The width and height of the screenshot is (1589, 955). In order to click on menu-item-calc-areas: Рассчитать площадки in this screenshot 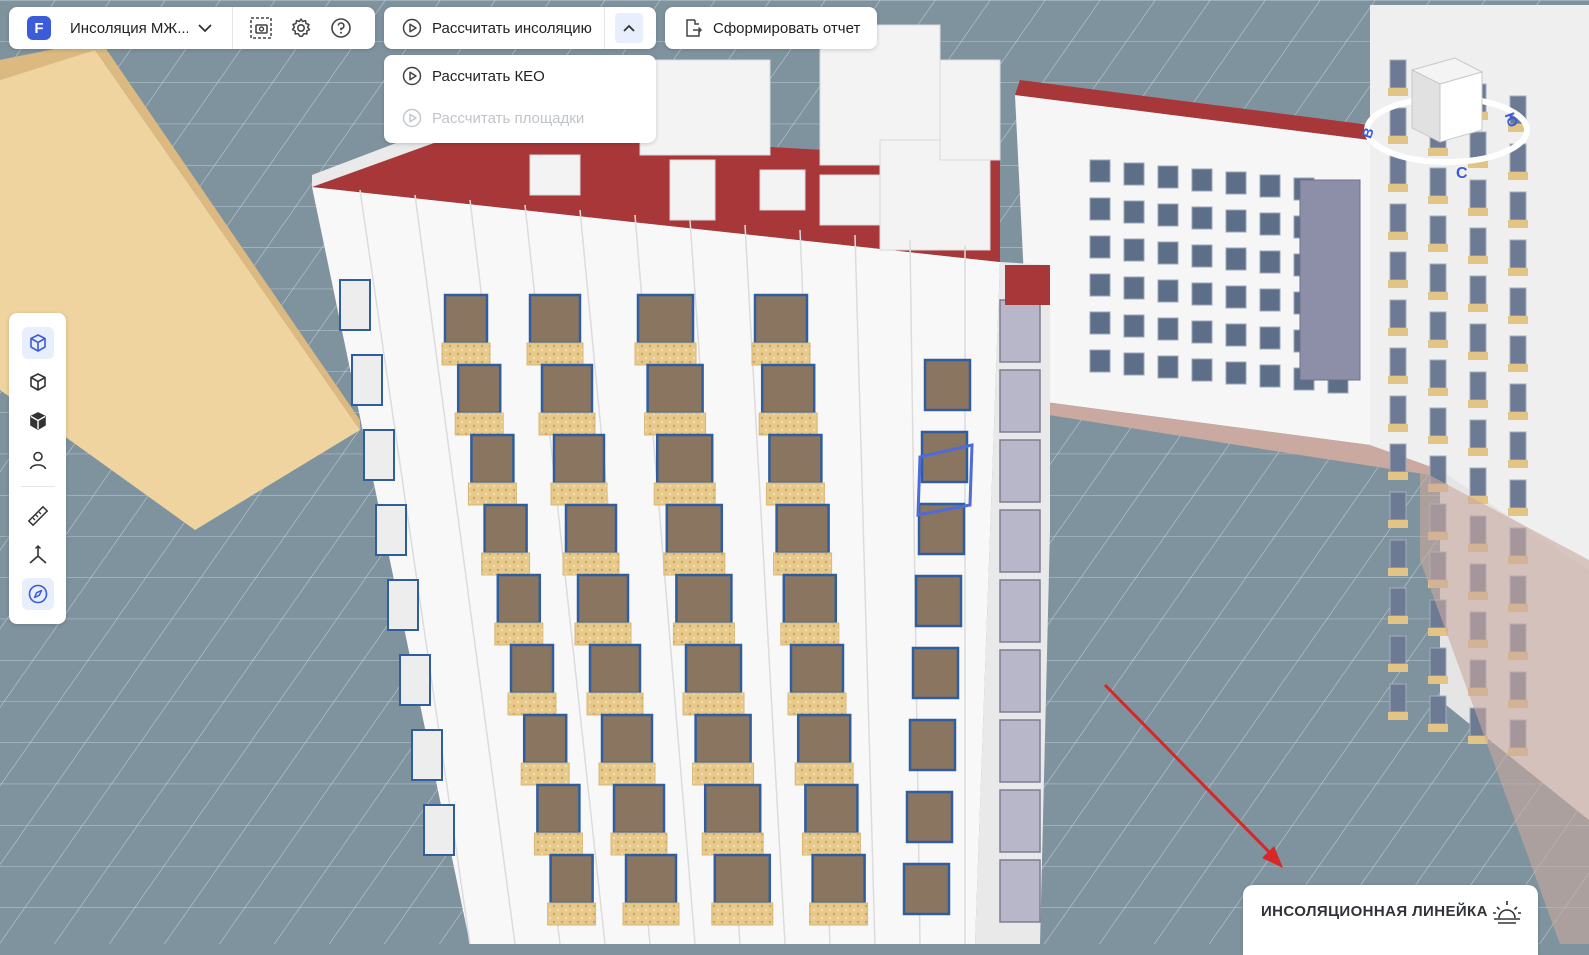, I will do `click(493, 118)`.